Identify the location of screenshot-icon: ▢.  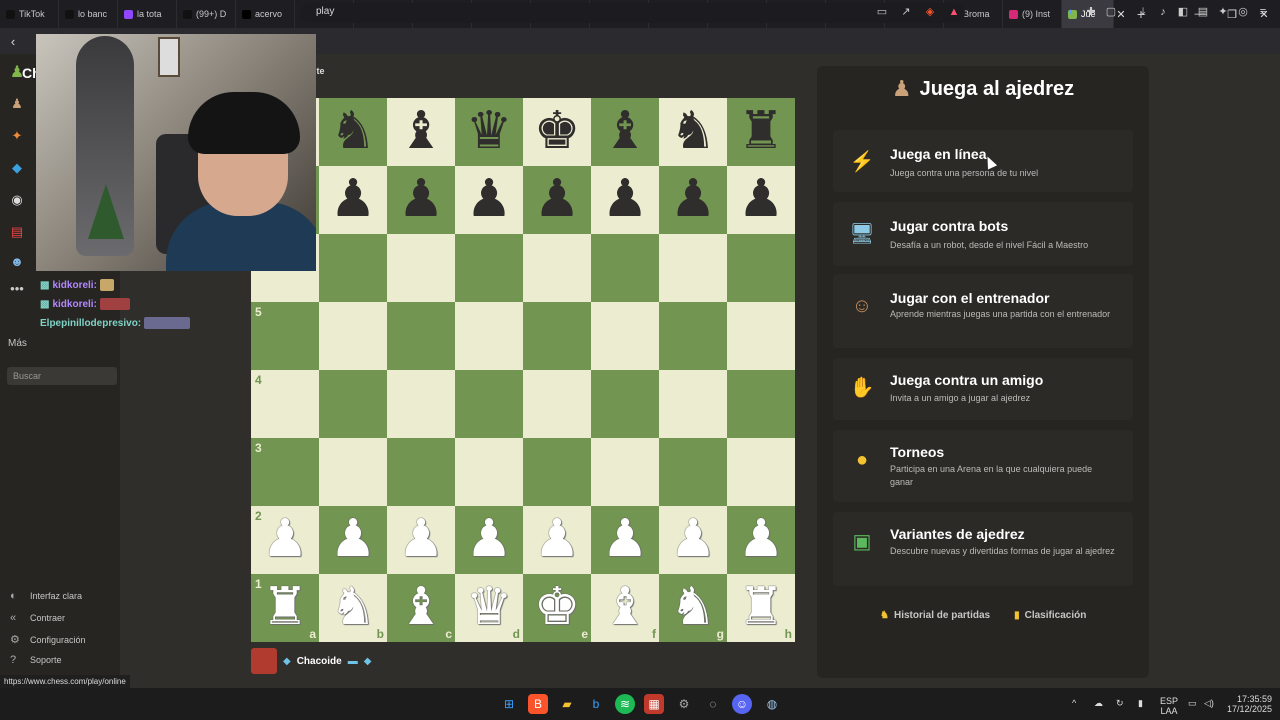
(1111, 12).